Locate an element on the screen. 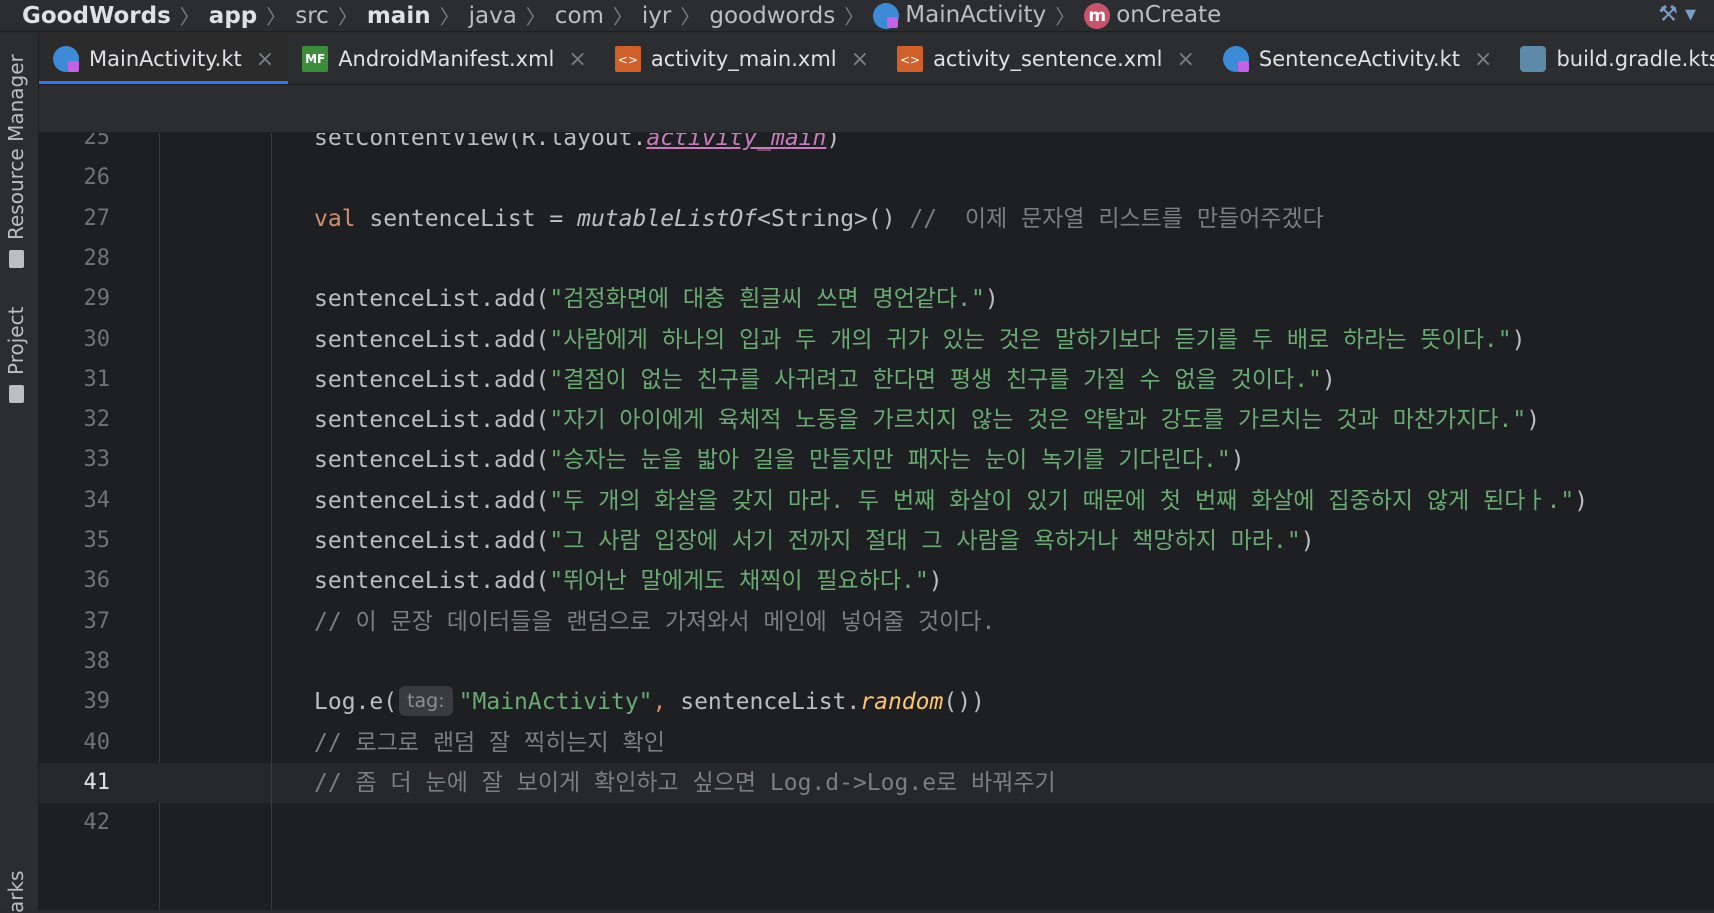  code-line: 42 is located at coordinates (876, 823).